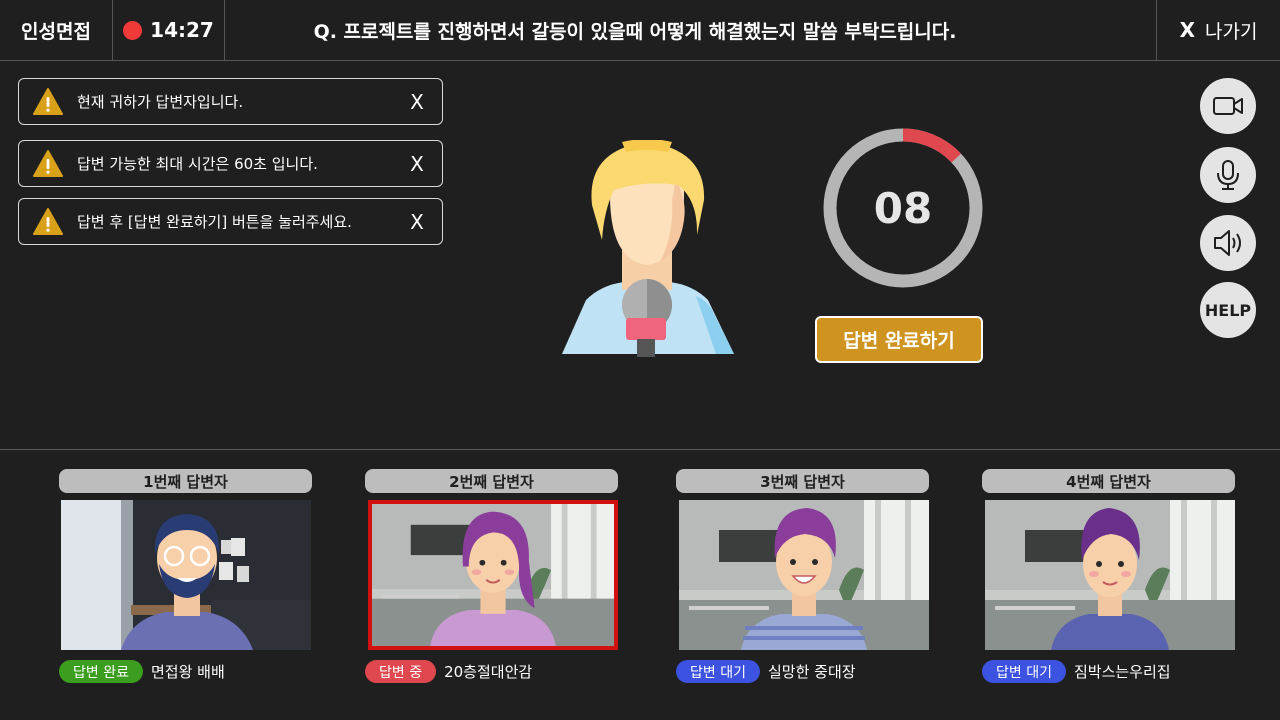 This screenshot has height=720, width=1280. Describe the element at coordinates (1231, 31) in the screenshot. I see `exit-label: 나가기` at that location.